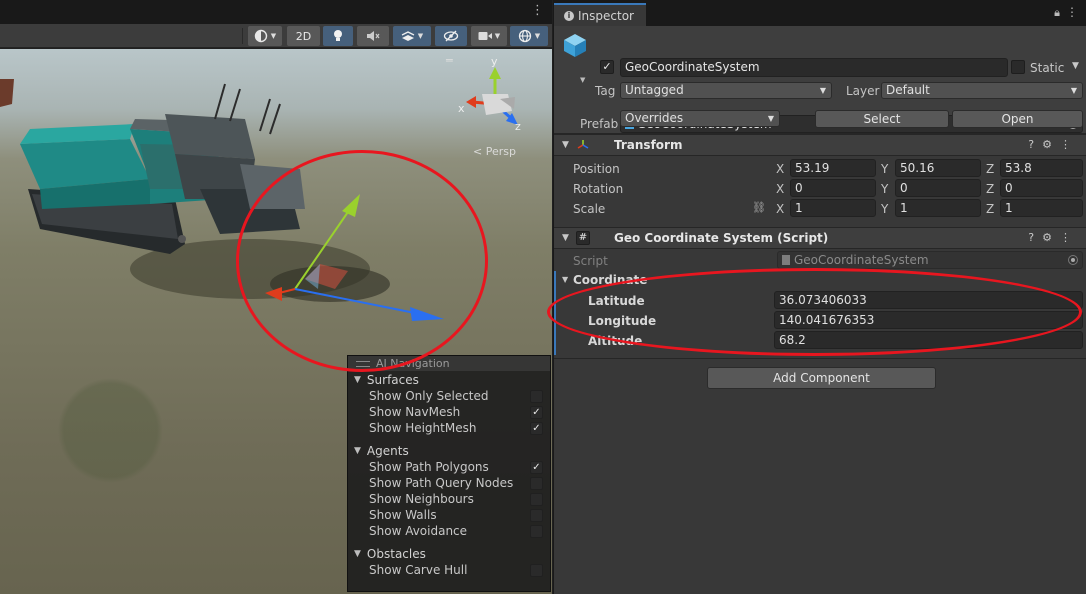 This screenshot has height=594, width=1086. I want to click on camera-settings-button: ▼, so click(489, 36).